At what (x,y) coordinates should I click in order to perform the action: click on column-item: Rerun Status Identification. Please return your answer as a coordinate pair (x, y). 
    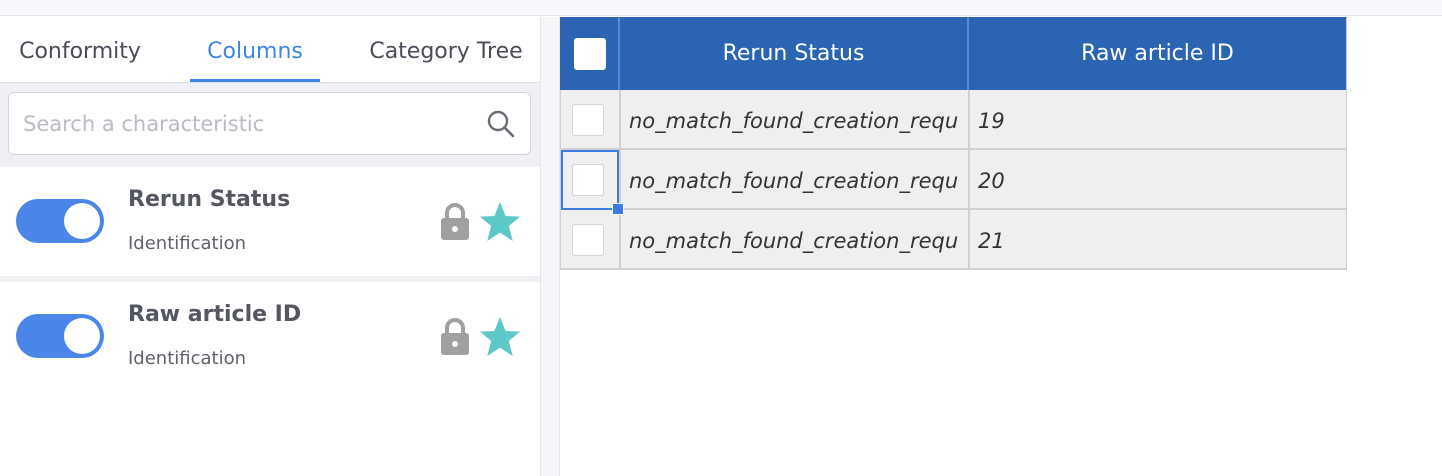
    Looking at the image, I should click on (270, 221).